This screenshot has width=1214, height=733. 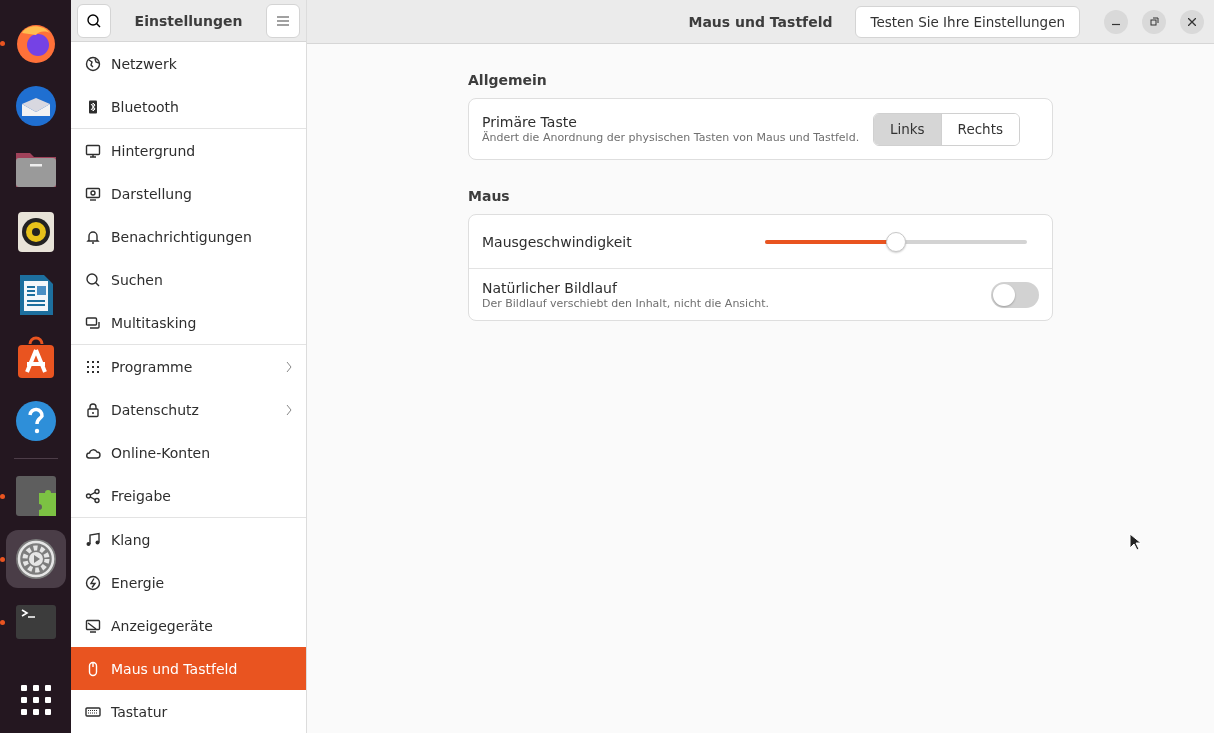 What do you see at coordinates (188, 106) in the screenshot?
I see `sidebar-item: Bluetooth` at bounding box center [188, 106].